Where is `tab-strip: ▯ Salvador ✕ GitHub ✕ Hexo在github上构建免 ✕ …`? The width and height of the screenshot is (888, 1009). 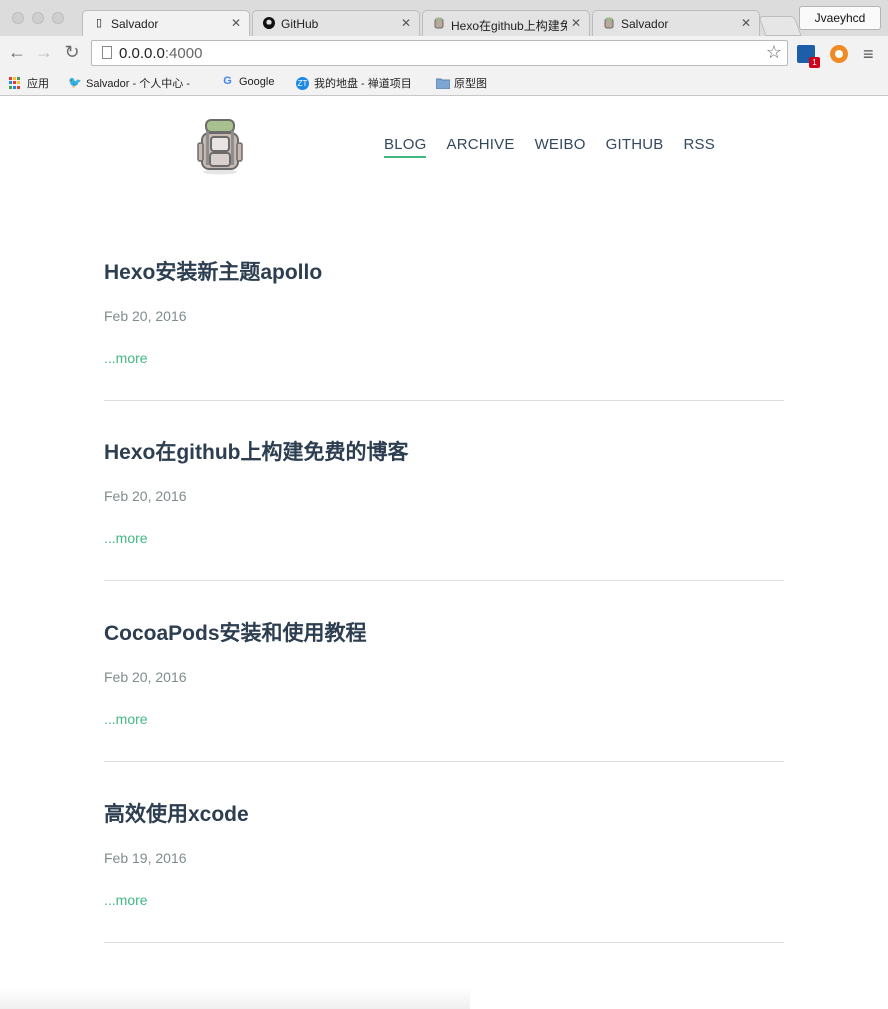
tab-strip: ▯ Salvador ✕ GitHub ✕ Hexo在github上构建免 ✕ … is located at coordinates (444, 18).